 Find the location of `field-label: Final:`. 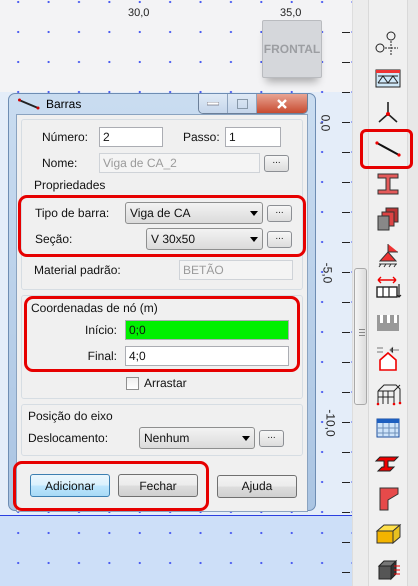

field-label: Final: is located at coordinates (102, 356).